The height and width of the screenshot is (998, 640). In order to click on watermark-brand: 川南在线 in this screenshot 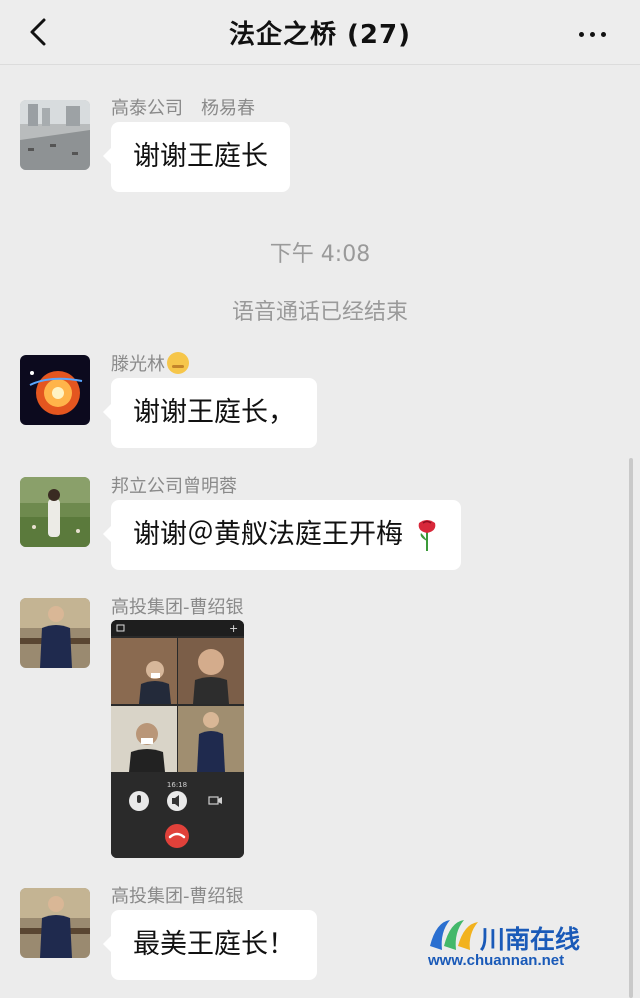, I will do `click(530, 939)`.